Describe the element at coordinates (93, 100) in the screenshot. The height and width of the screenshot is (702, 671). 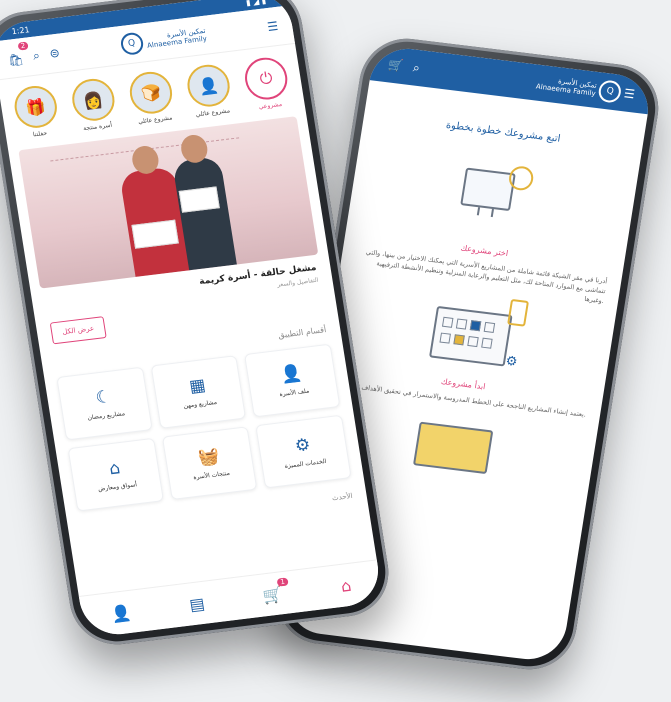
I see `avatar: 👩` at that location.